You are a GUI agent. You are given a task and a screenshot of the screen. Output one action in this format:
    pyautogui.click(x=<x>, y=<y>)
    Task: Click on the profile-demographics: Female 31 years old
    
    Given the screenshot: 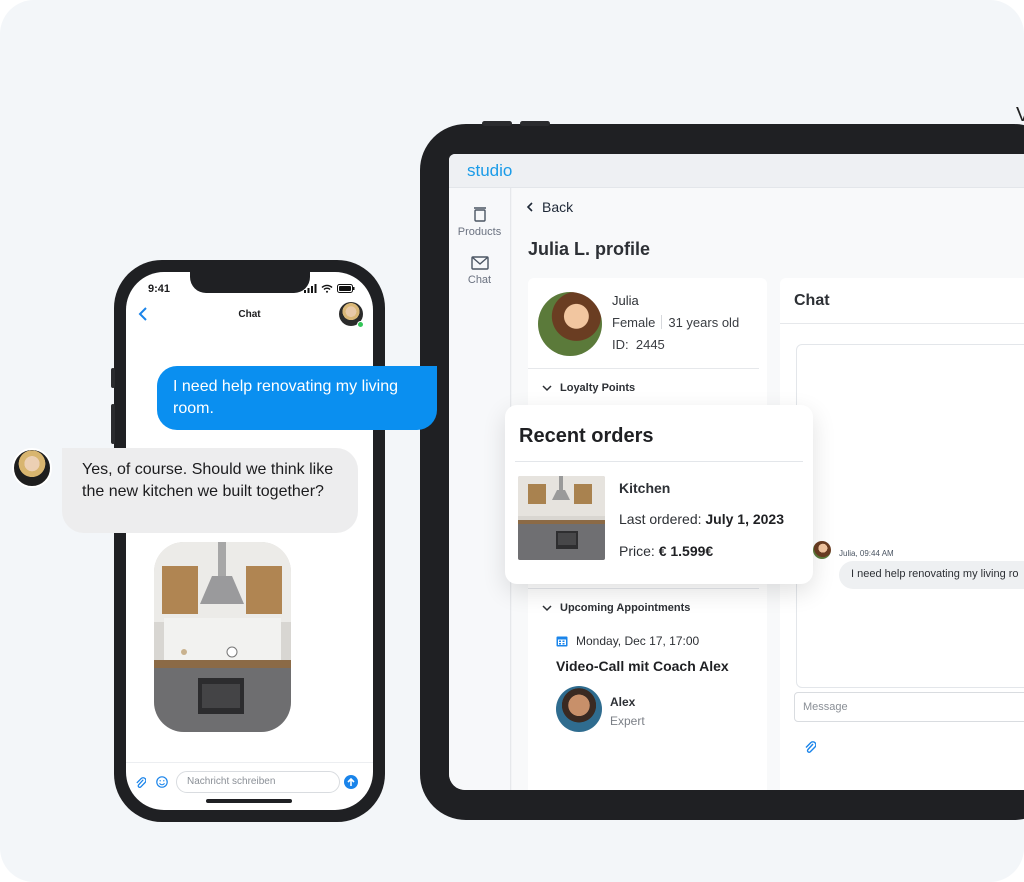 What is the action you would take?
    pyautogui.click(x=675, y=322)
    